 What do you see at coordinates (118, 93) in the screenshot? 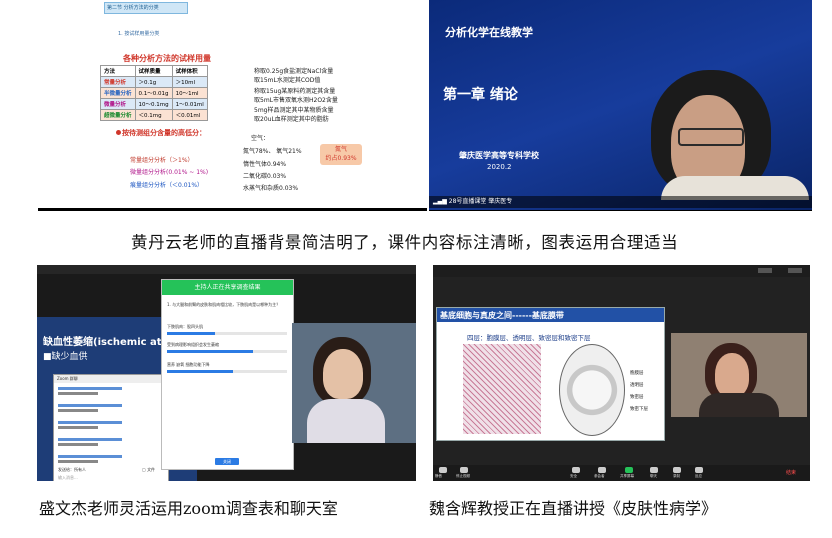
I see `cell-method: 半微量分析` at bounding box center [118, 93].